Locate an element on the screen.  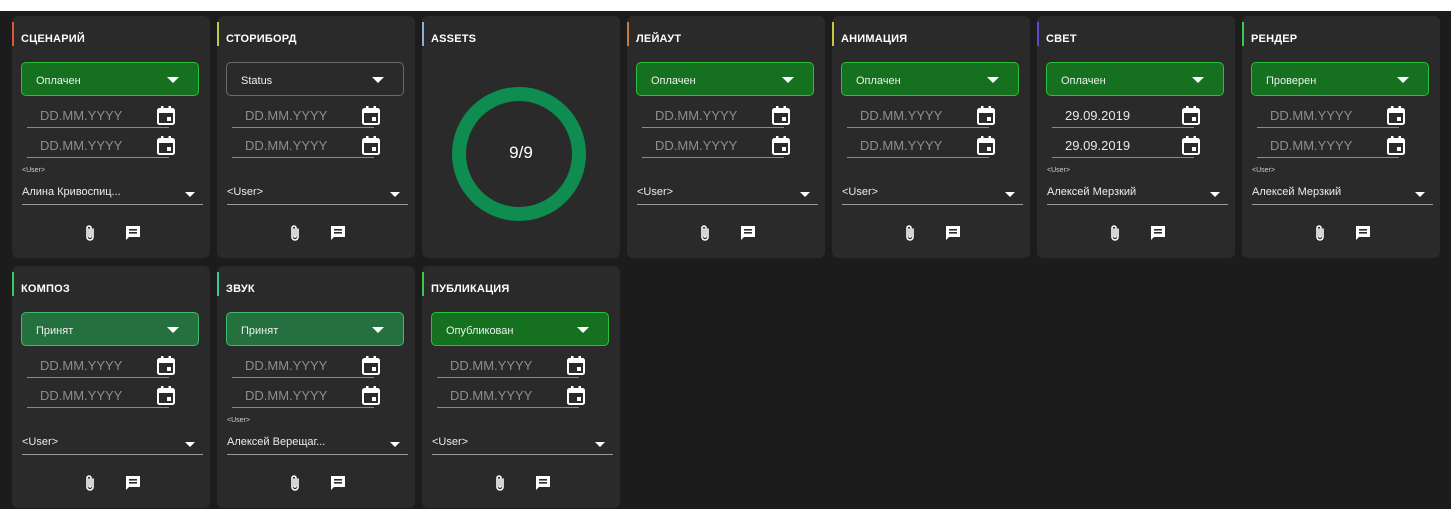
stage-card: КОМПОЗ Принят DD.MM.YYYY DD.MM.YYYY <User> is located at coordinates (111, 387).